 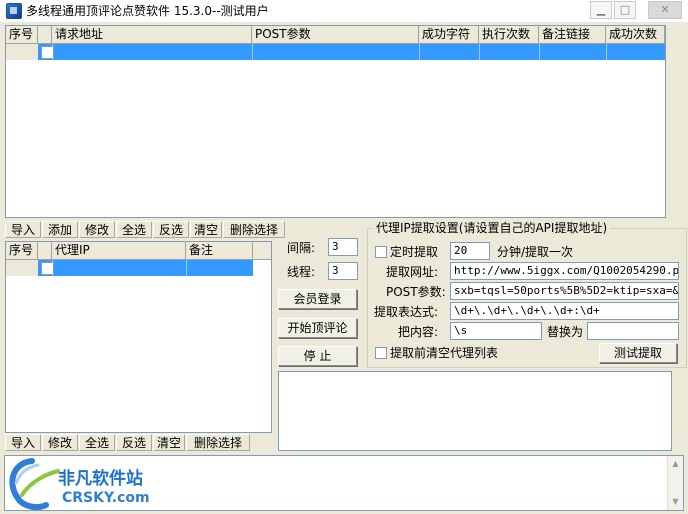 What do you see at coordinates (416, 292) in the screenshot?
I see `post-params-label: POST参数:` at bounding box center [416, 292].